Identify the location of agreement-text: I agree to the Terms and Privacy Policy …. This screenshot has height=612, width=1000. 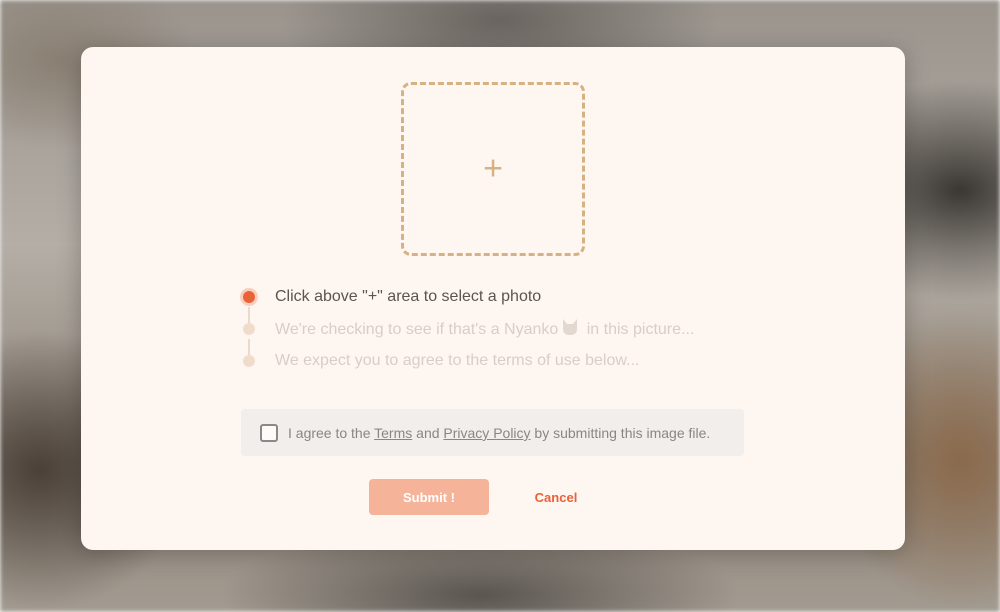
(499, 433).